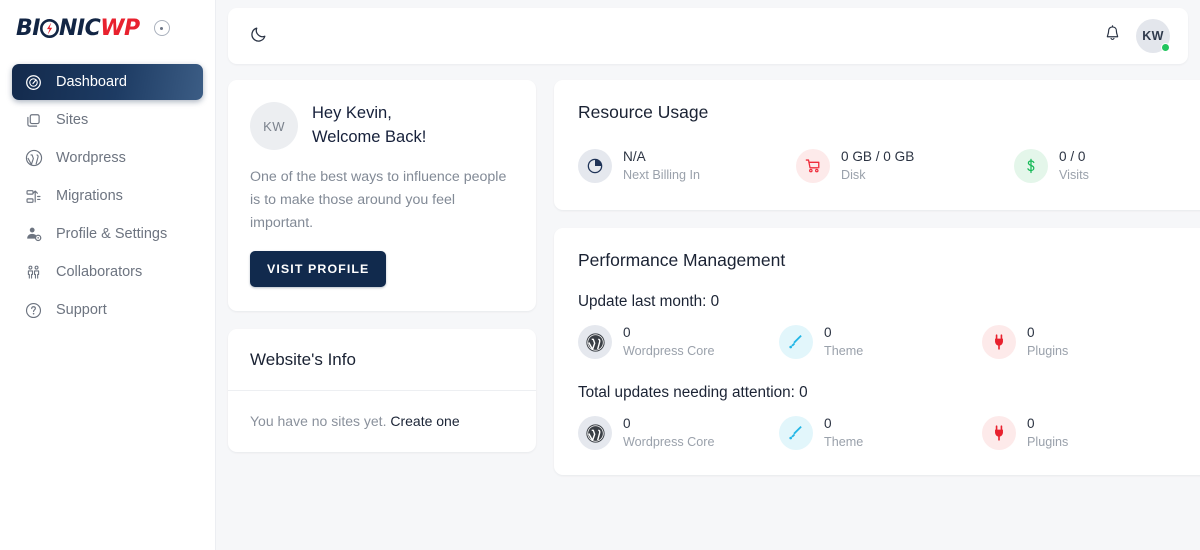 This screenshot has height=550, width=1200. I want to click on brand-logo-part1: BI, so click(28, 28).